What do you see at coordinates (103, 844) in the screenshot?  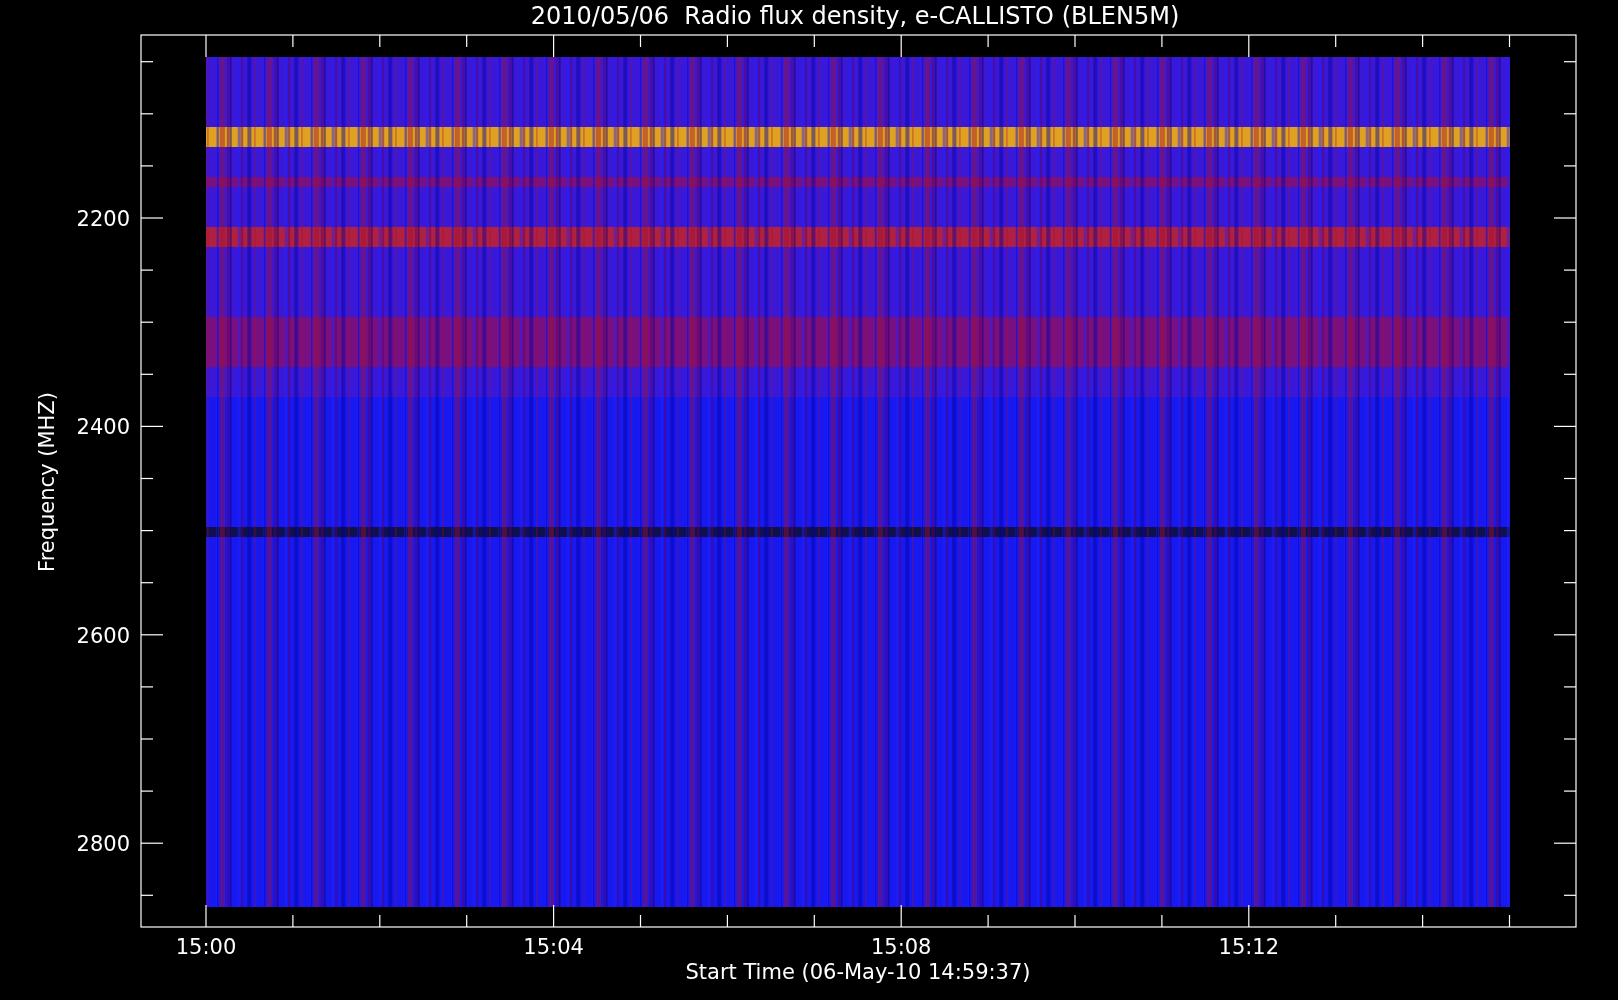 I see `tick-label: 2800` at bounding box center [103, 844].